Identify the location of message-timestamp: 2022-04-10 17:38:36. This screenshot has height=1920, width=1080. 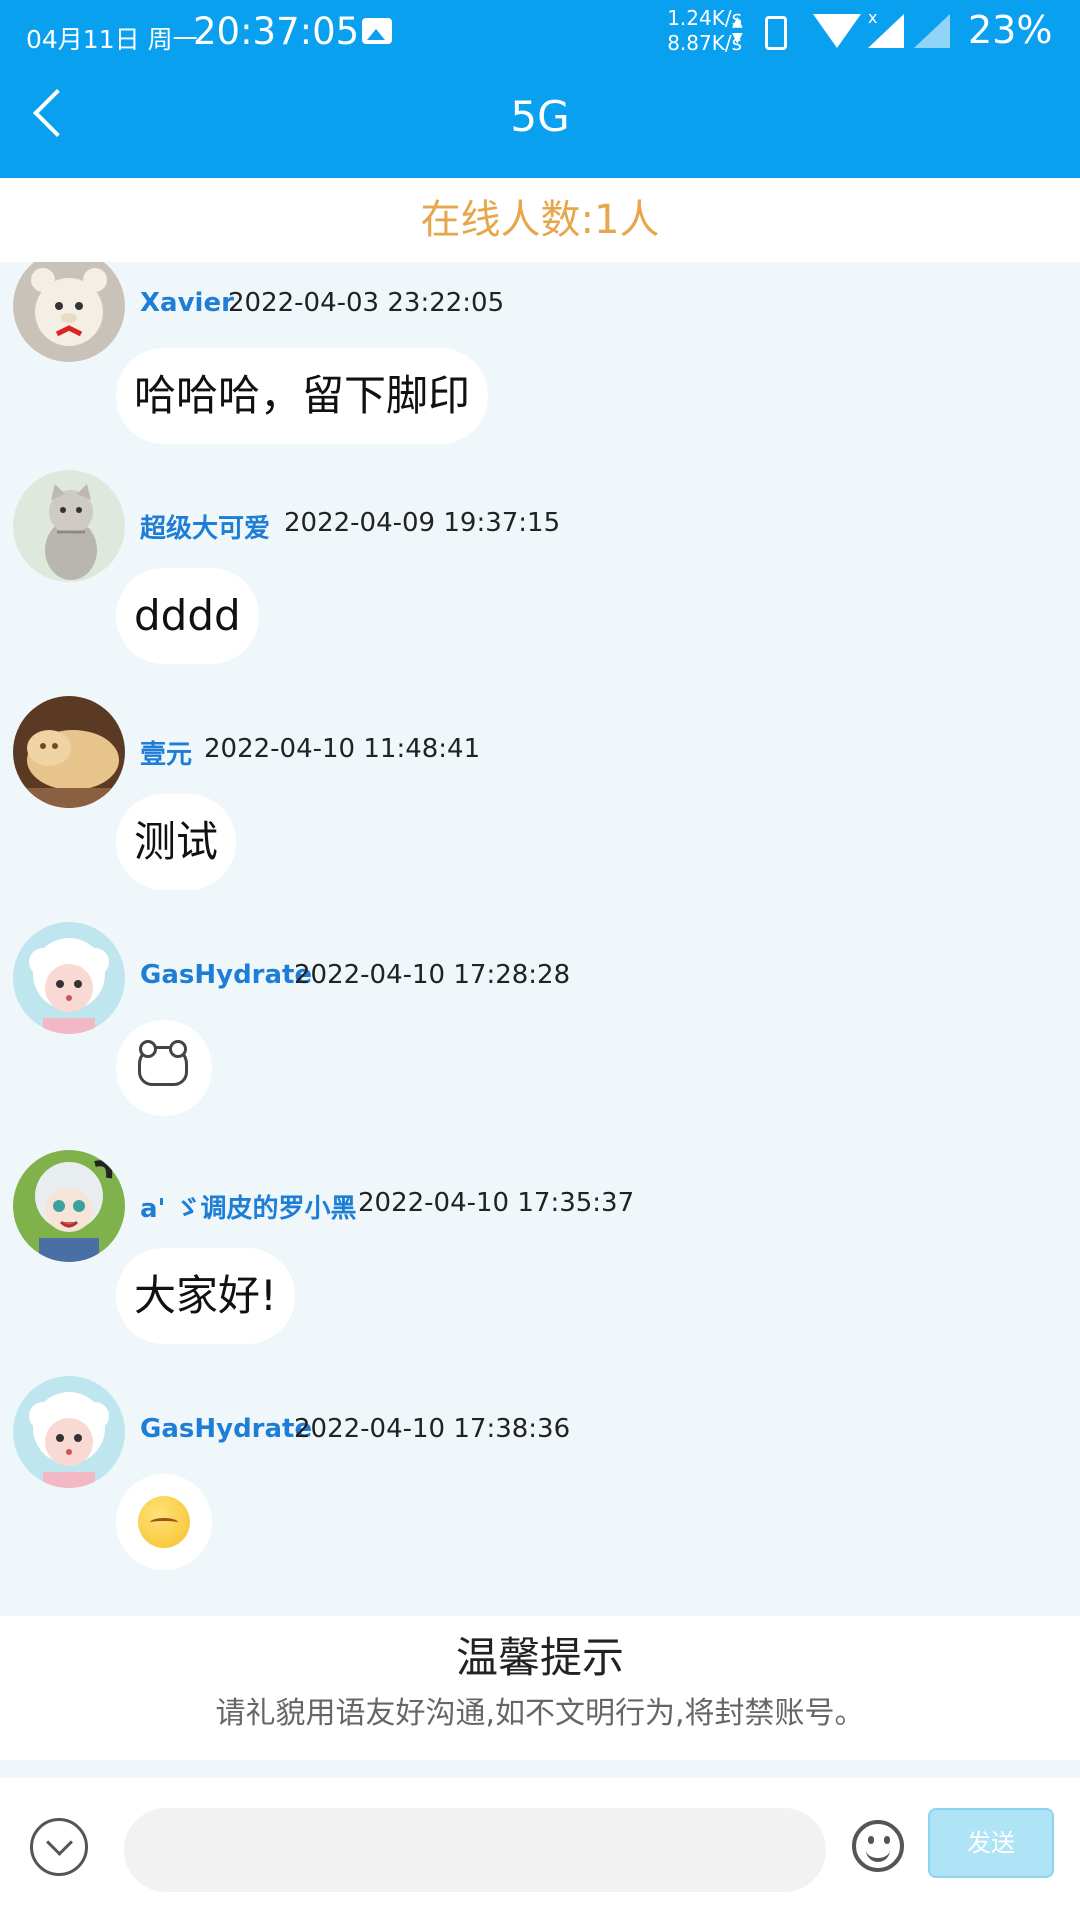
(432, 1429).